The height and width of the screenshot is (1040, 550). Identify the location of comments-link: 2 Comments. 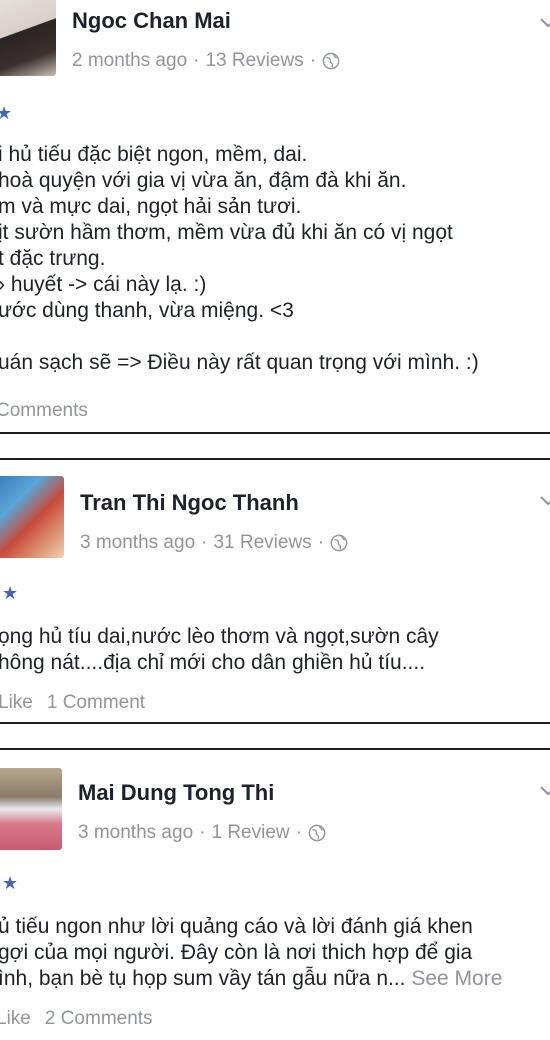
(99, 1019).